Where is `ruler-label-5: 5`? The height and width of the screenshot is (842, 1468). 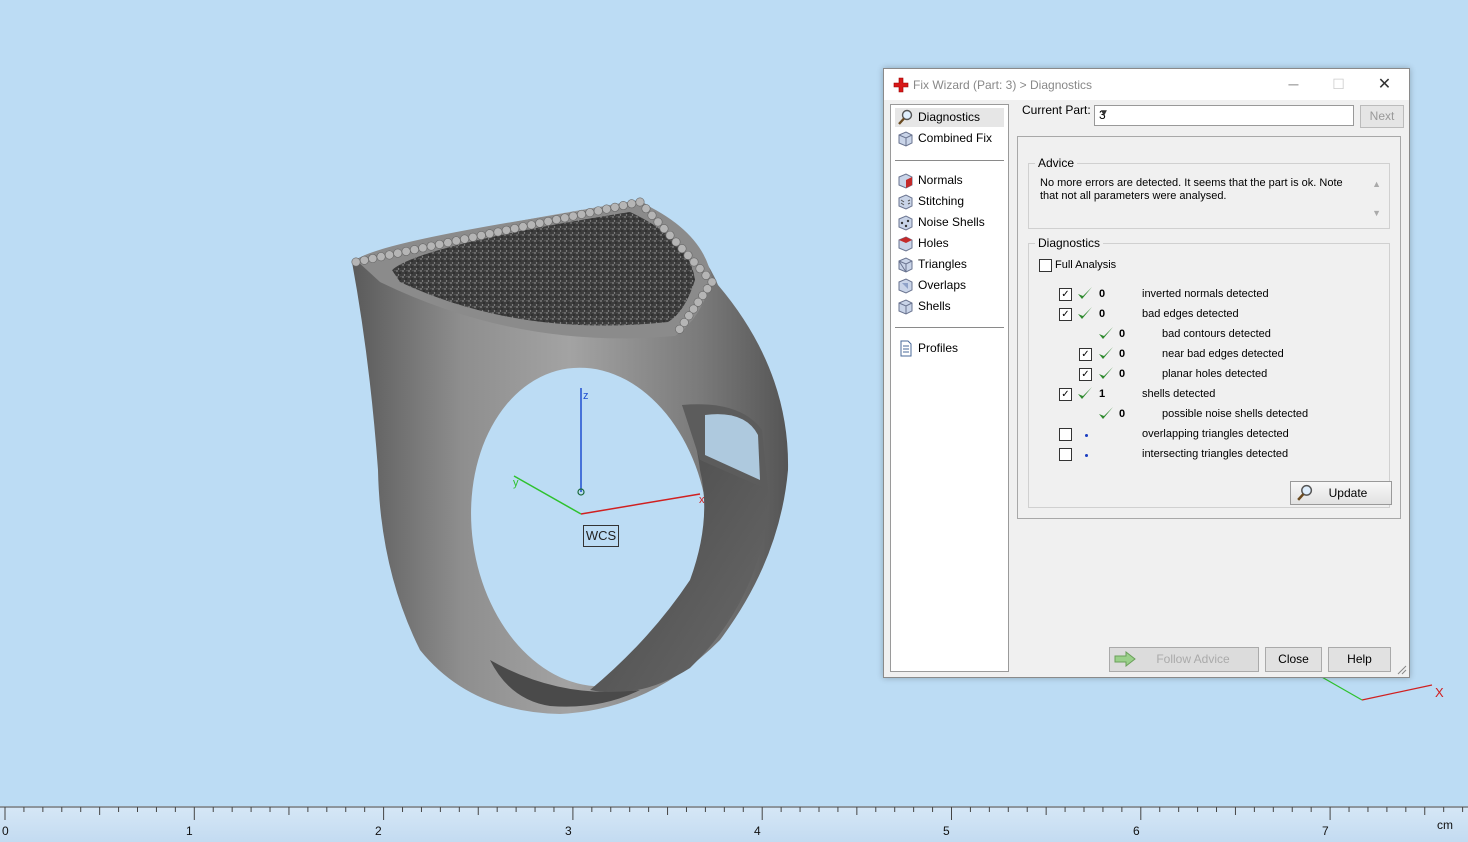
ruler-label-5: 5 is located at coordinates (946, 831).